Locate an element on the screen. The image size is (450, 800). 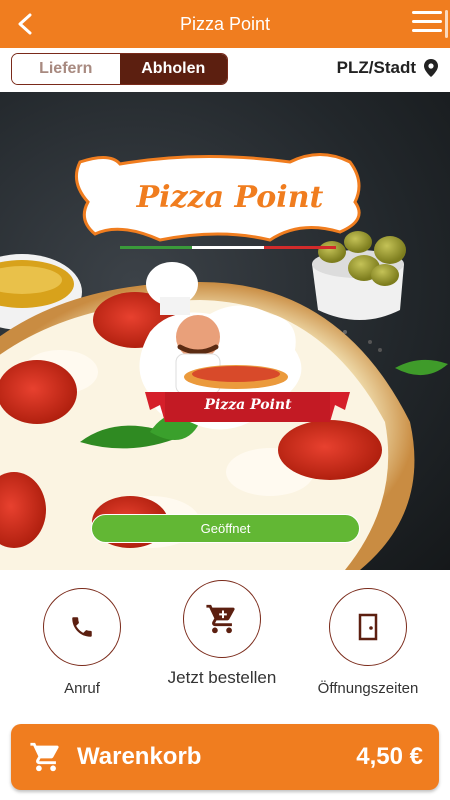
page-title: Pizza Point is located at coordinates (225, 23).